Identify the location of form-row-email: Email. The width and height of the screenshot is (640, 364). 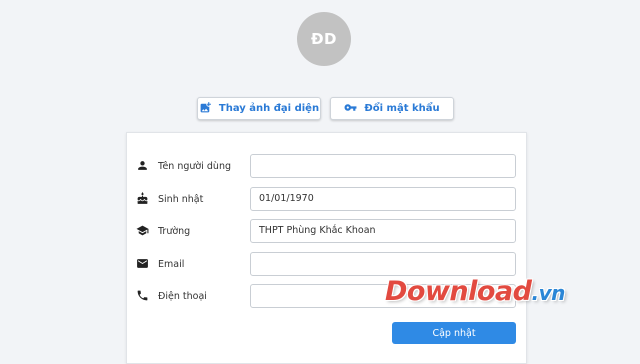
(326, 264).